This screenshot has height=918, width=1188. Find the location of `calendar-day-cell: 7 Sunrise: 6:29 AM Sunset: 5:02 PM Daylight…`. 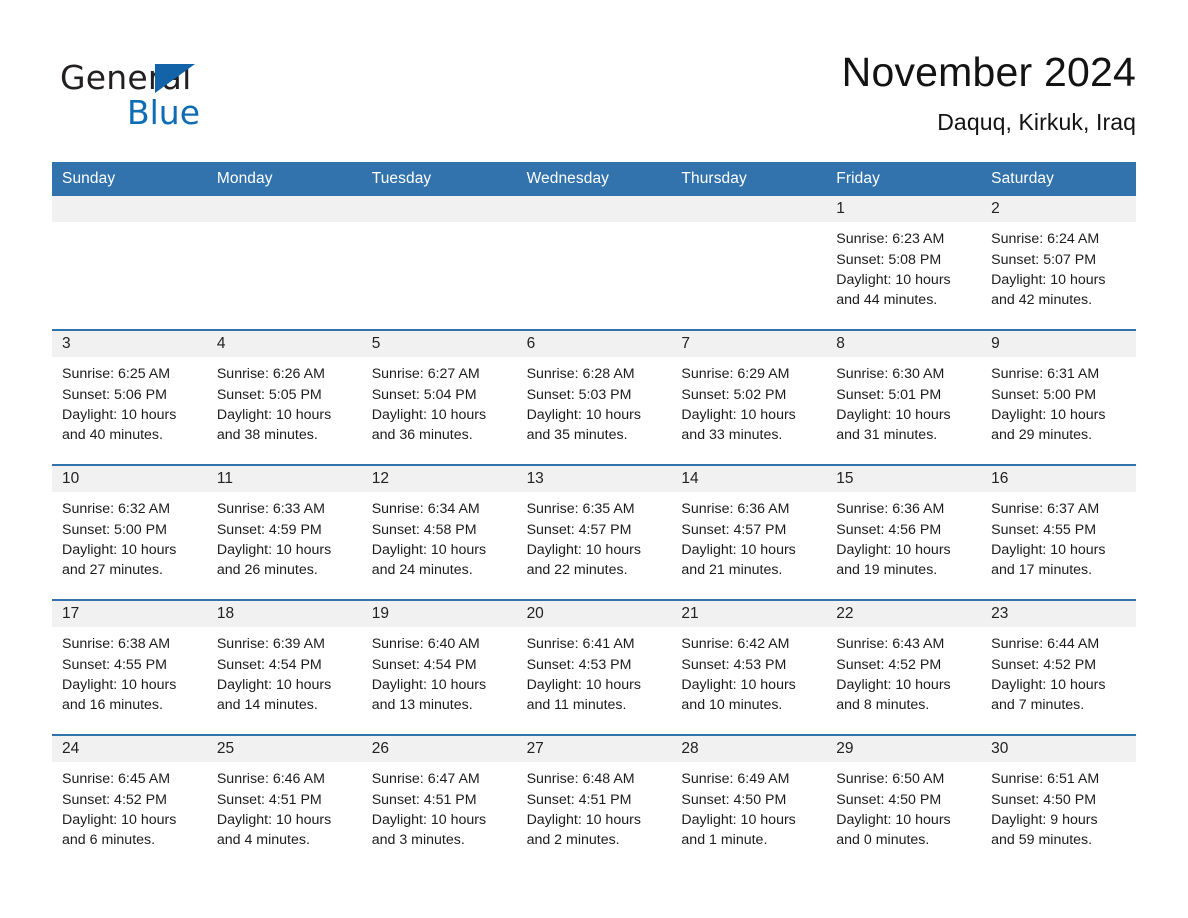

calendar-day-cell: 7 Sunrise: 6:29 AM Sunset: 5:02 PM Daylight… is located at coordinates (749, 398).